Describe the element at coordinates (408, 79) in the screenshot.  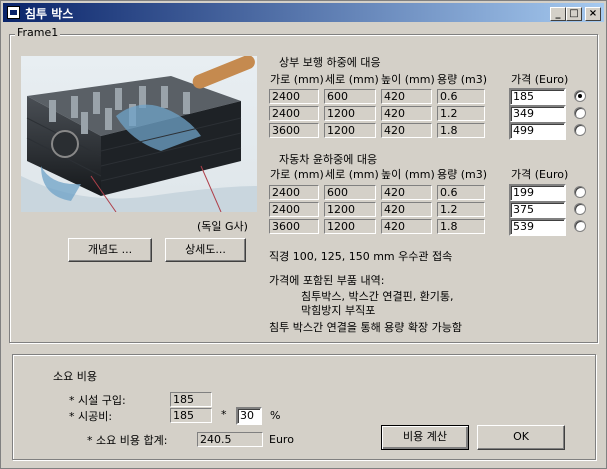
I see `section1-header-height: 높이 (mm)` at that location.